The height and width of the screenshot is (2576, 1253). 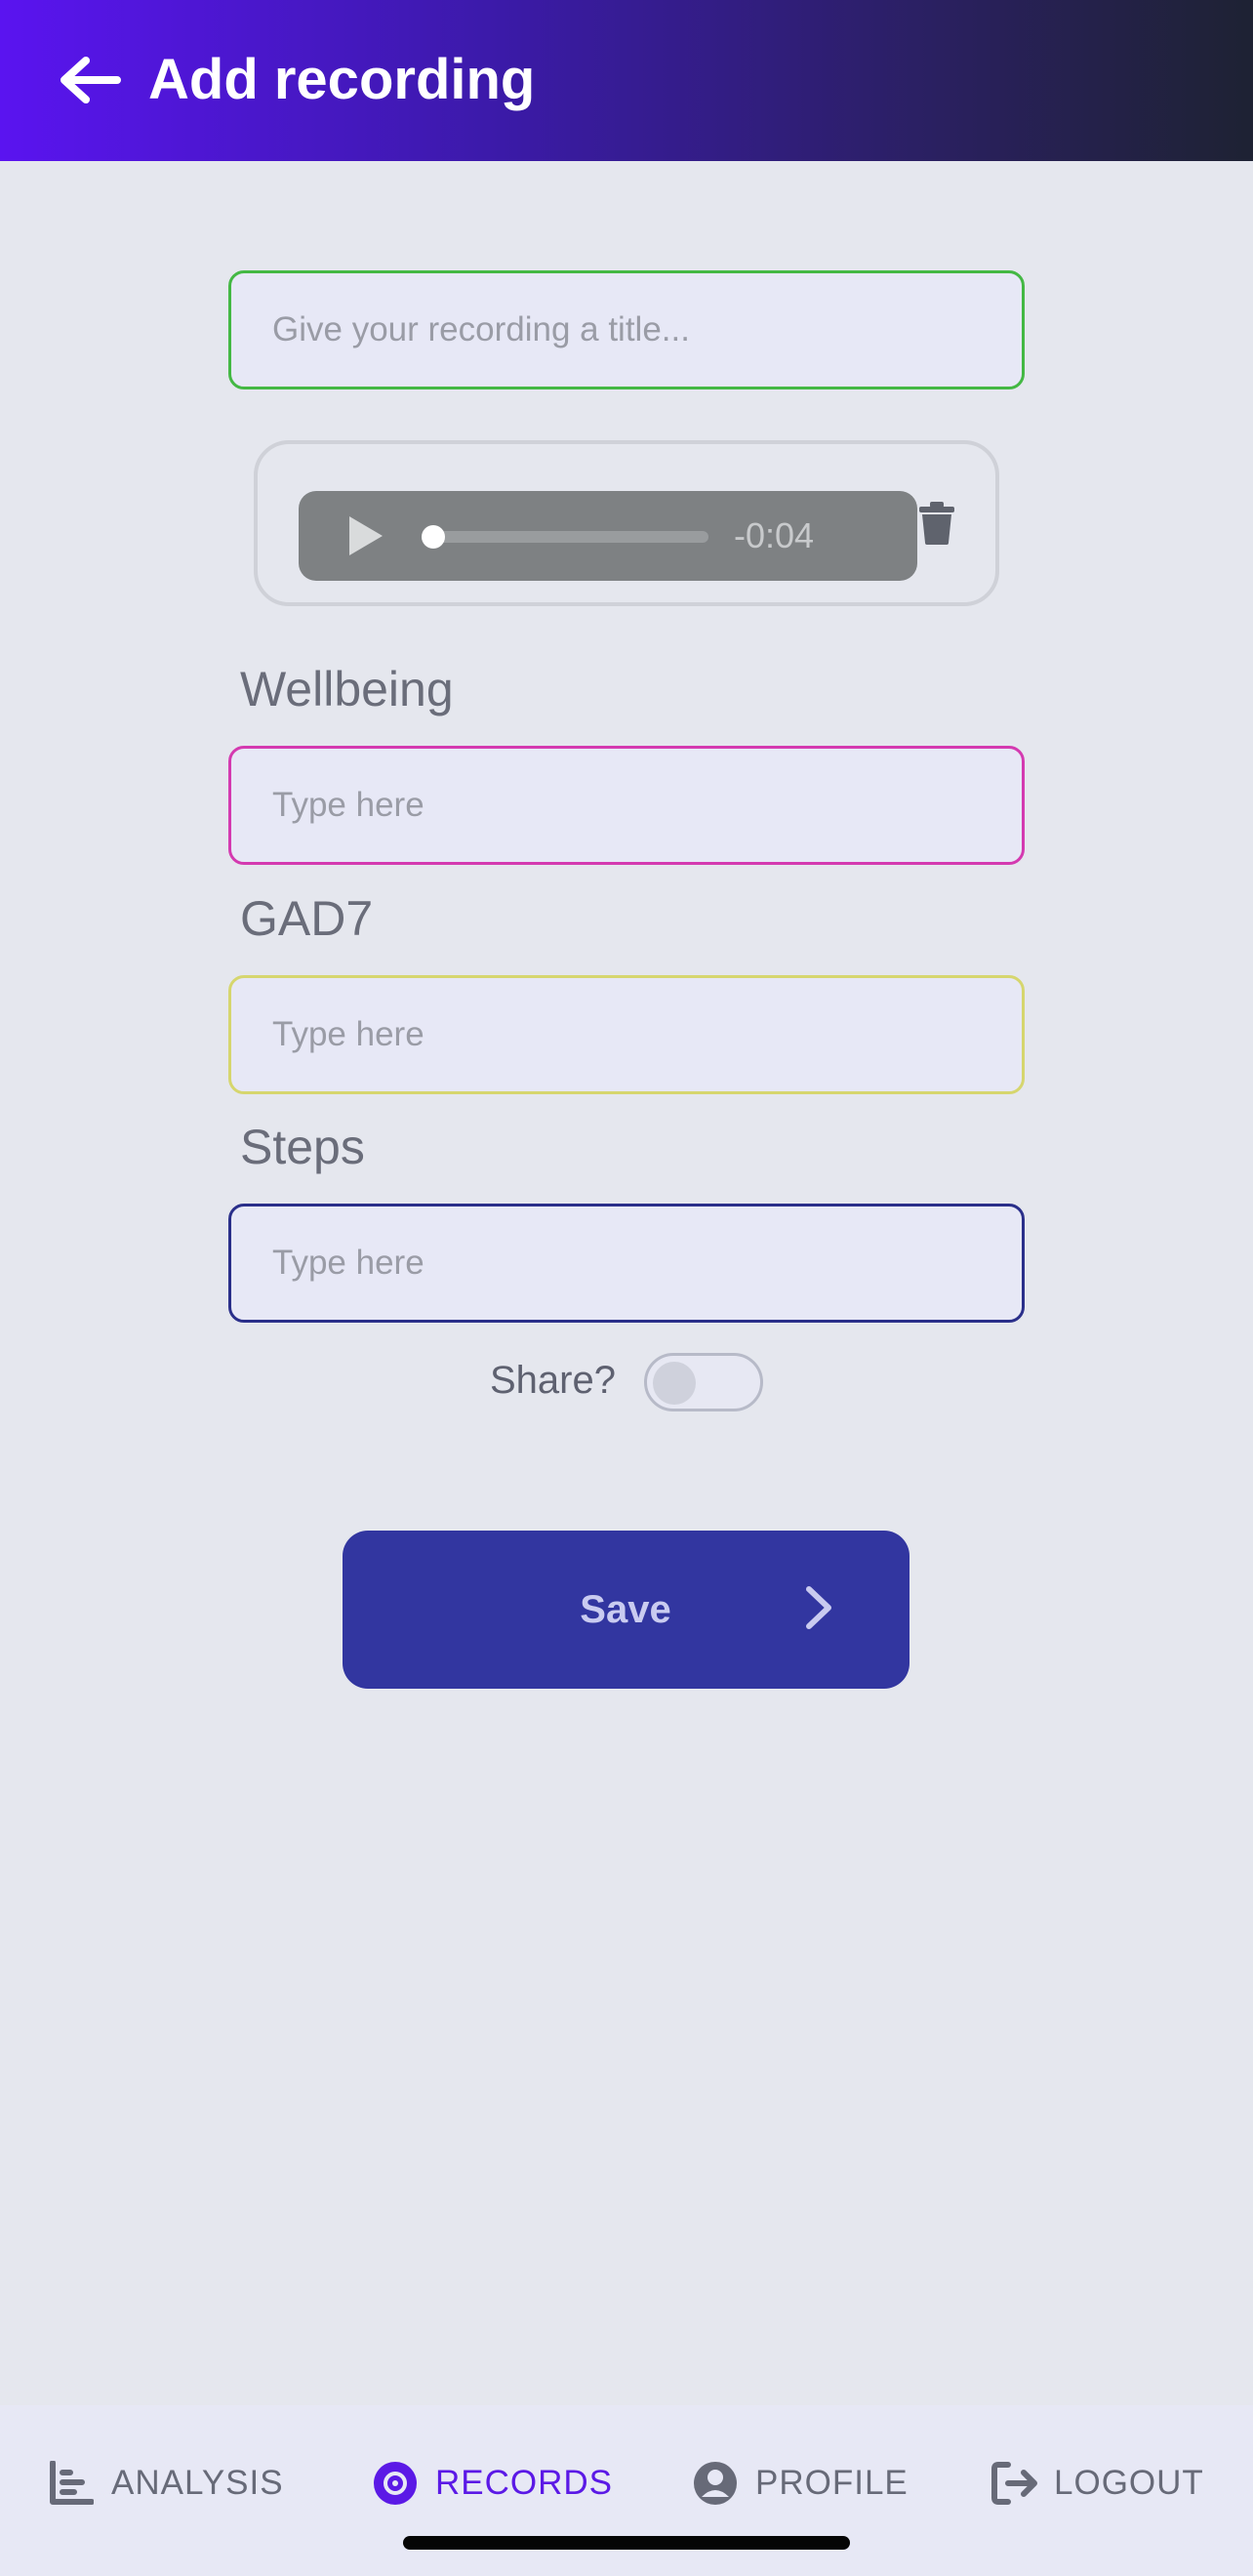 I want to click on bottom-nav: ANALYSIS RECORDS PROFILE LOGOUT, so click(x=626, y=2490).